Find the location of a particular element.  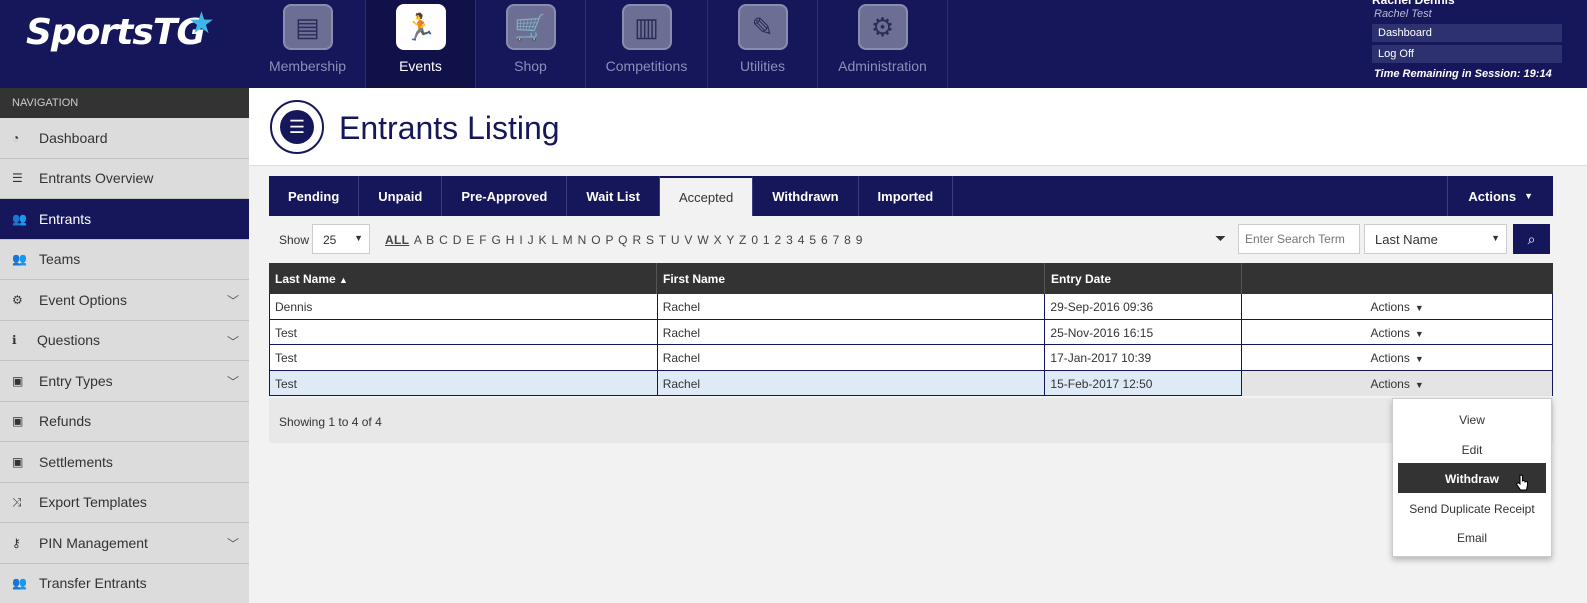

col-first-name: First Name is located at coordinates (851, 278).